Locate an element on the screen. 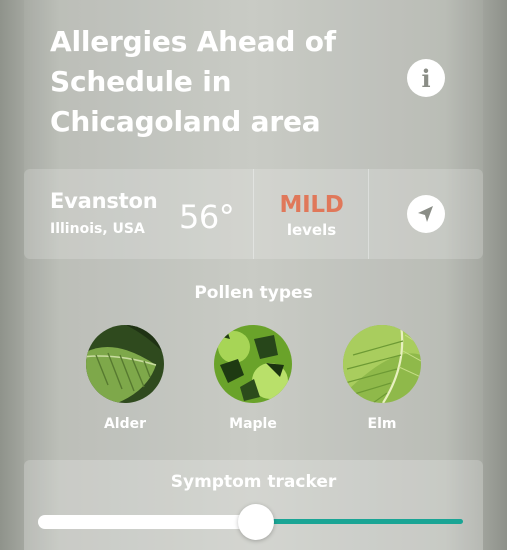  location-card: Evanston Illinois, USA 56° MILD levels is located at coordinates (253, 214).